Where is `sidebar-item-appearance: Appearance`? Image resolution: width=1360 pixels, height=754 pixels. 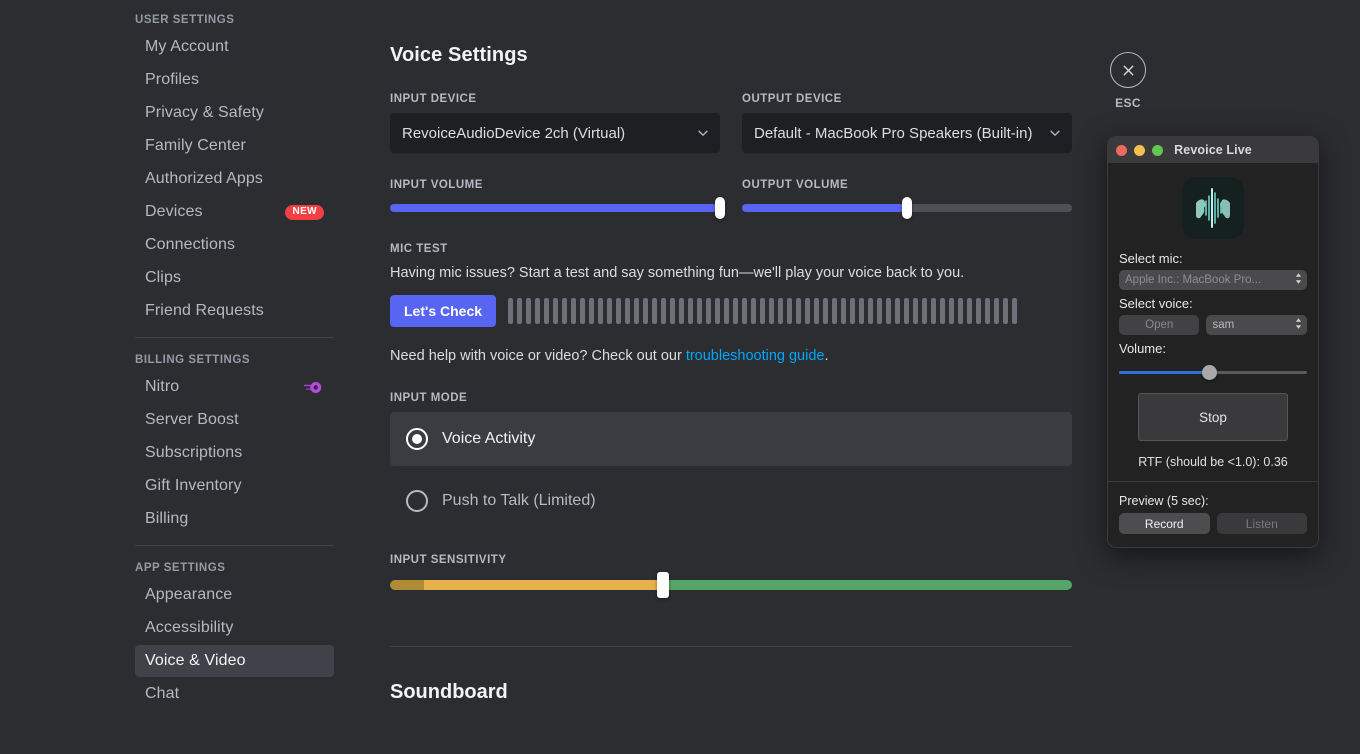
sidebar-item-appearance: Appearance is located at coordinates (234, 595).